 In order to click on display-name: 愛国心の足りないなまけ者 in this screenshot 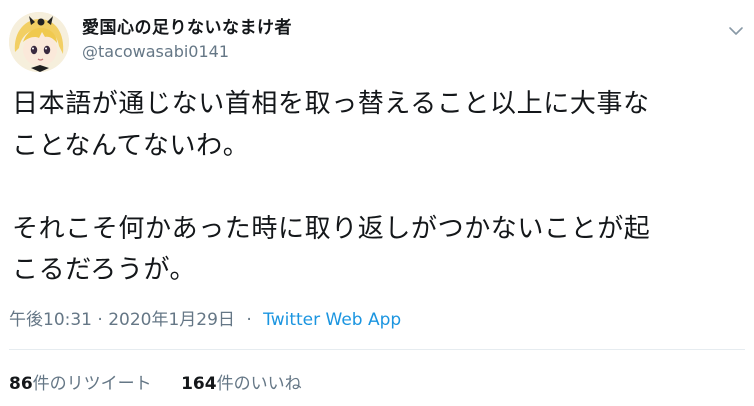, I will do `click(187, 25)`.